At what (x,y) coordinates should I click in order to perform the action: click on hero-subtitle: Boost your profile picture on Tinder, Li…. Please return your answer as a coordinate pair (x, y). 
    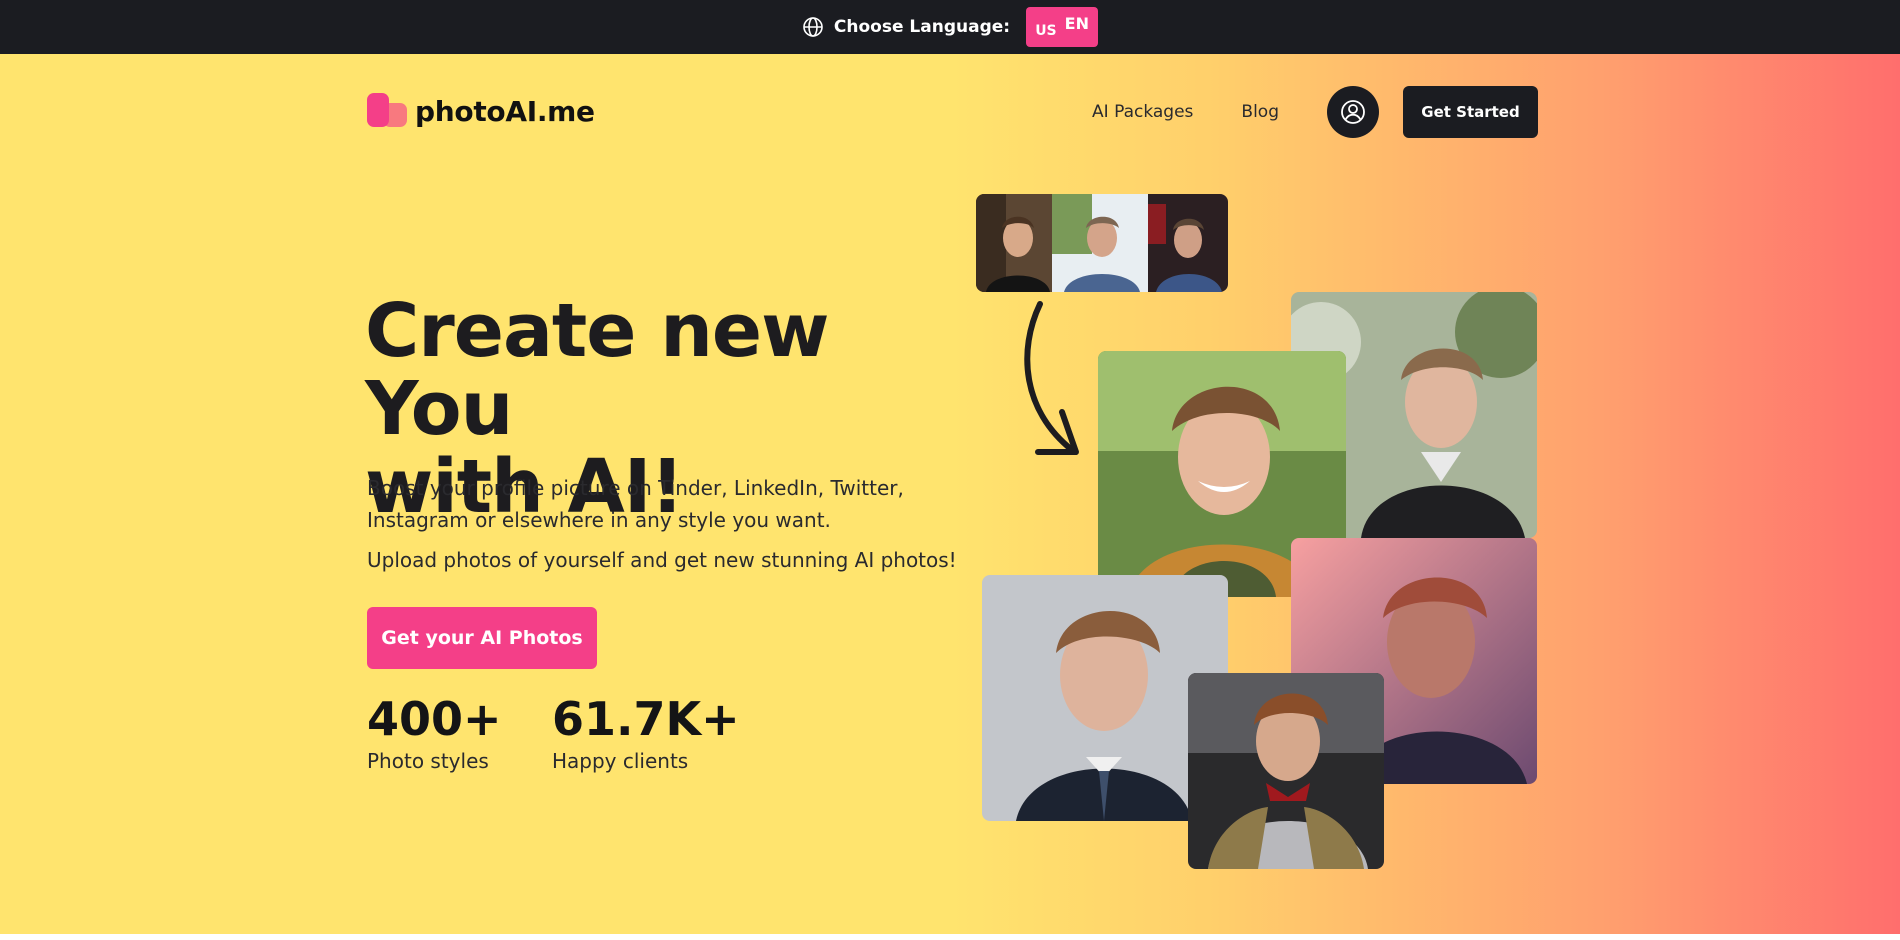
    Looking at the image, I should click on (635, 504).